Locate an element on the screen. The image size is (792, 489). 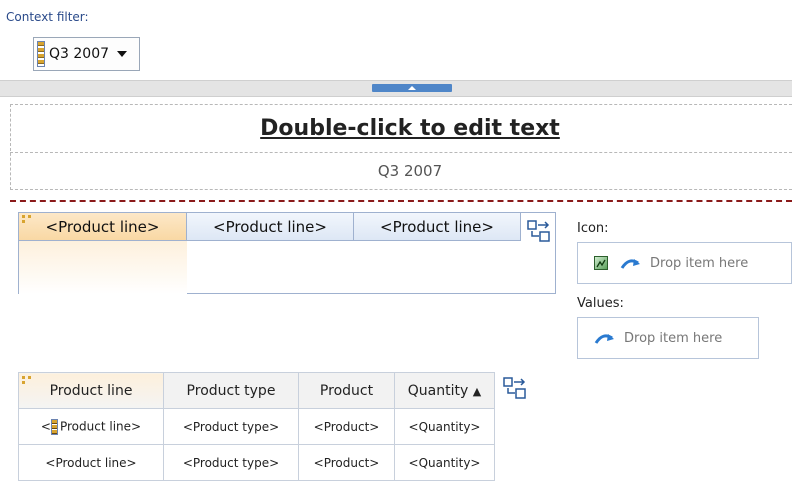
column-header-product-line: Product line is located at coordinates (91, 390).